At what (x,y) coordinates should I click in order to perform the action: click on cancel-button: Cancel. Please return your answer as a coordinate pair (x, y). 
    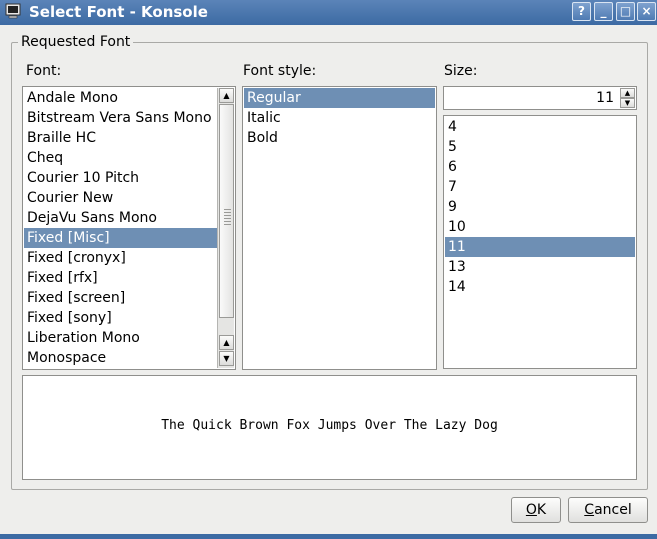
    Looking at the image, I should click on (608, 510).